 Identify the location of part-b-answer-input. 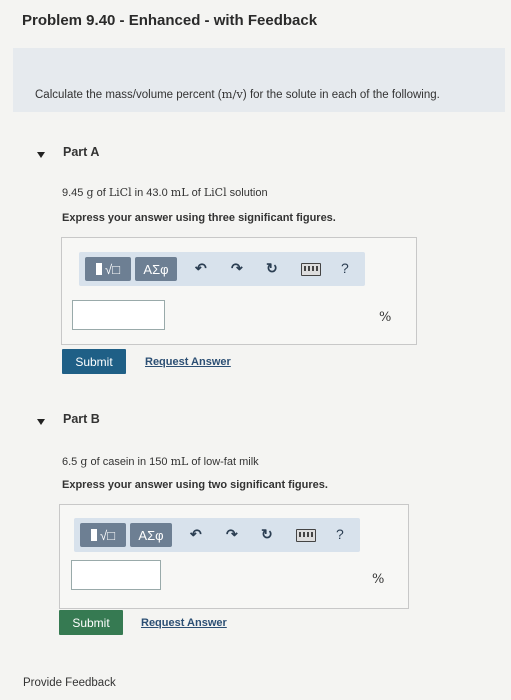
(116, 575).